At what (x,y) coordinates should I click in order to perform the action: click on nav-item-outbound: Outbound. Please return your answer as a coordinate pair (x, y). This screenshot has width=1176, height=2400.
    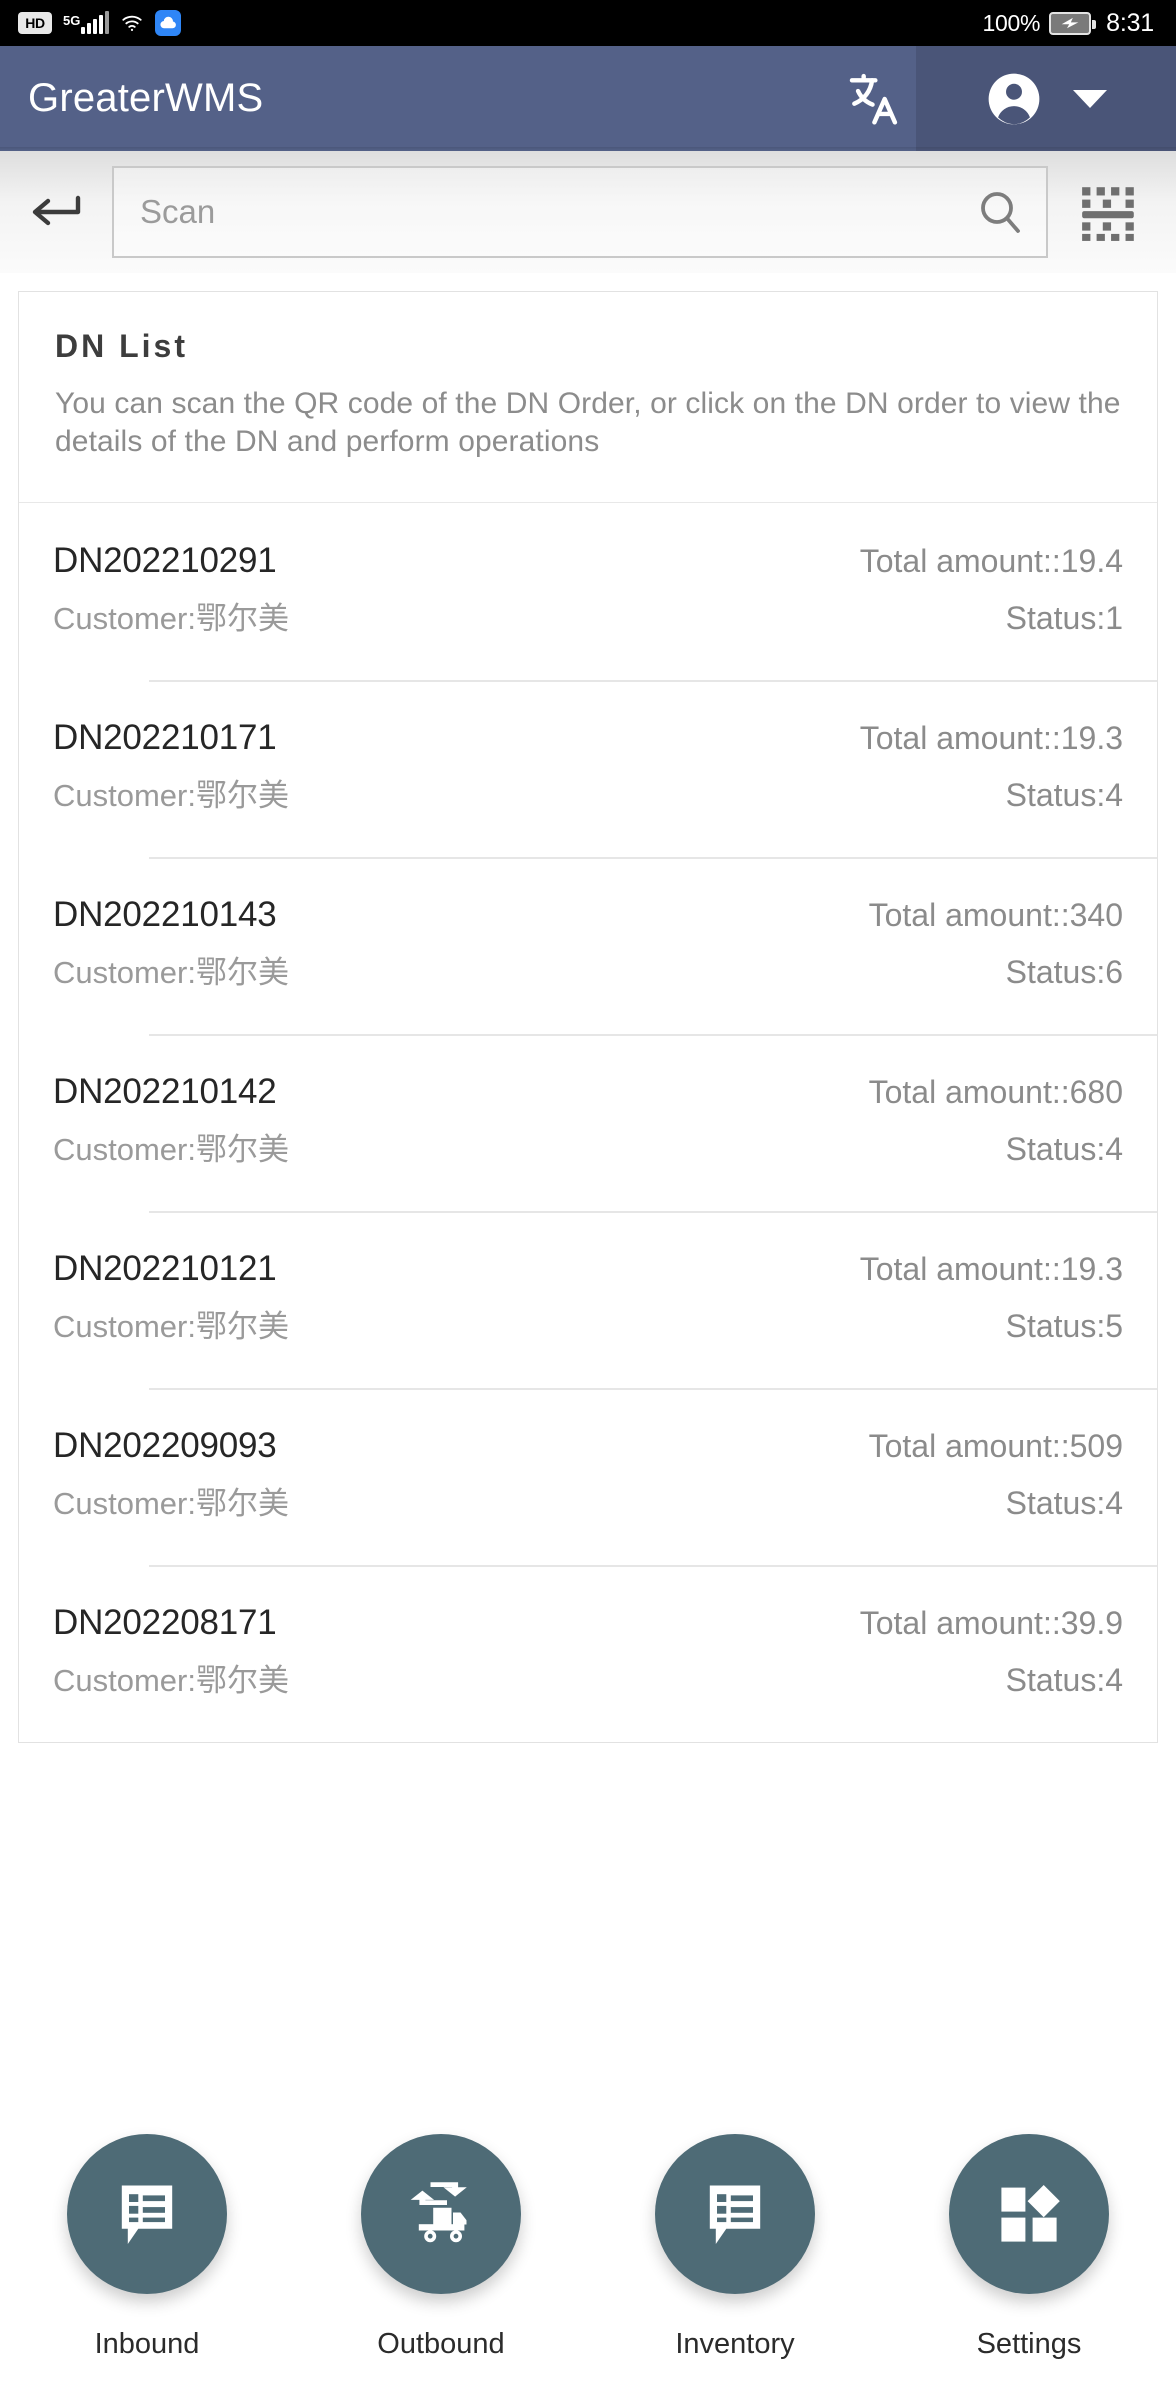
    Looking at the image, I should click on (441, 2247).